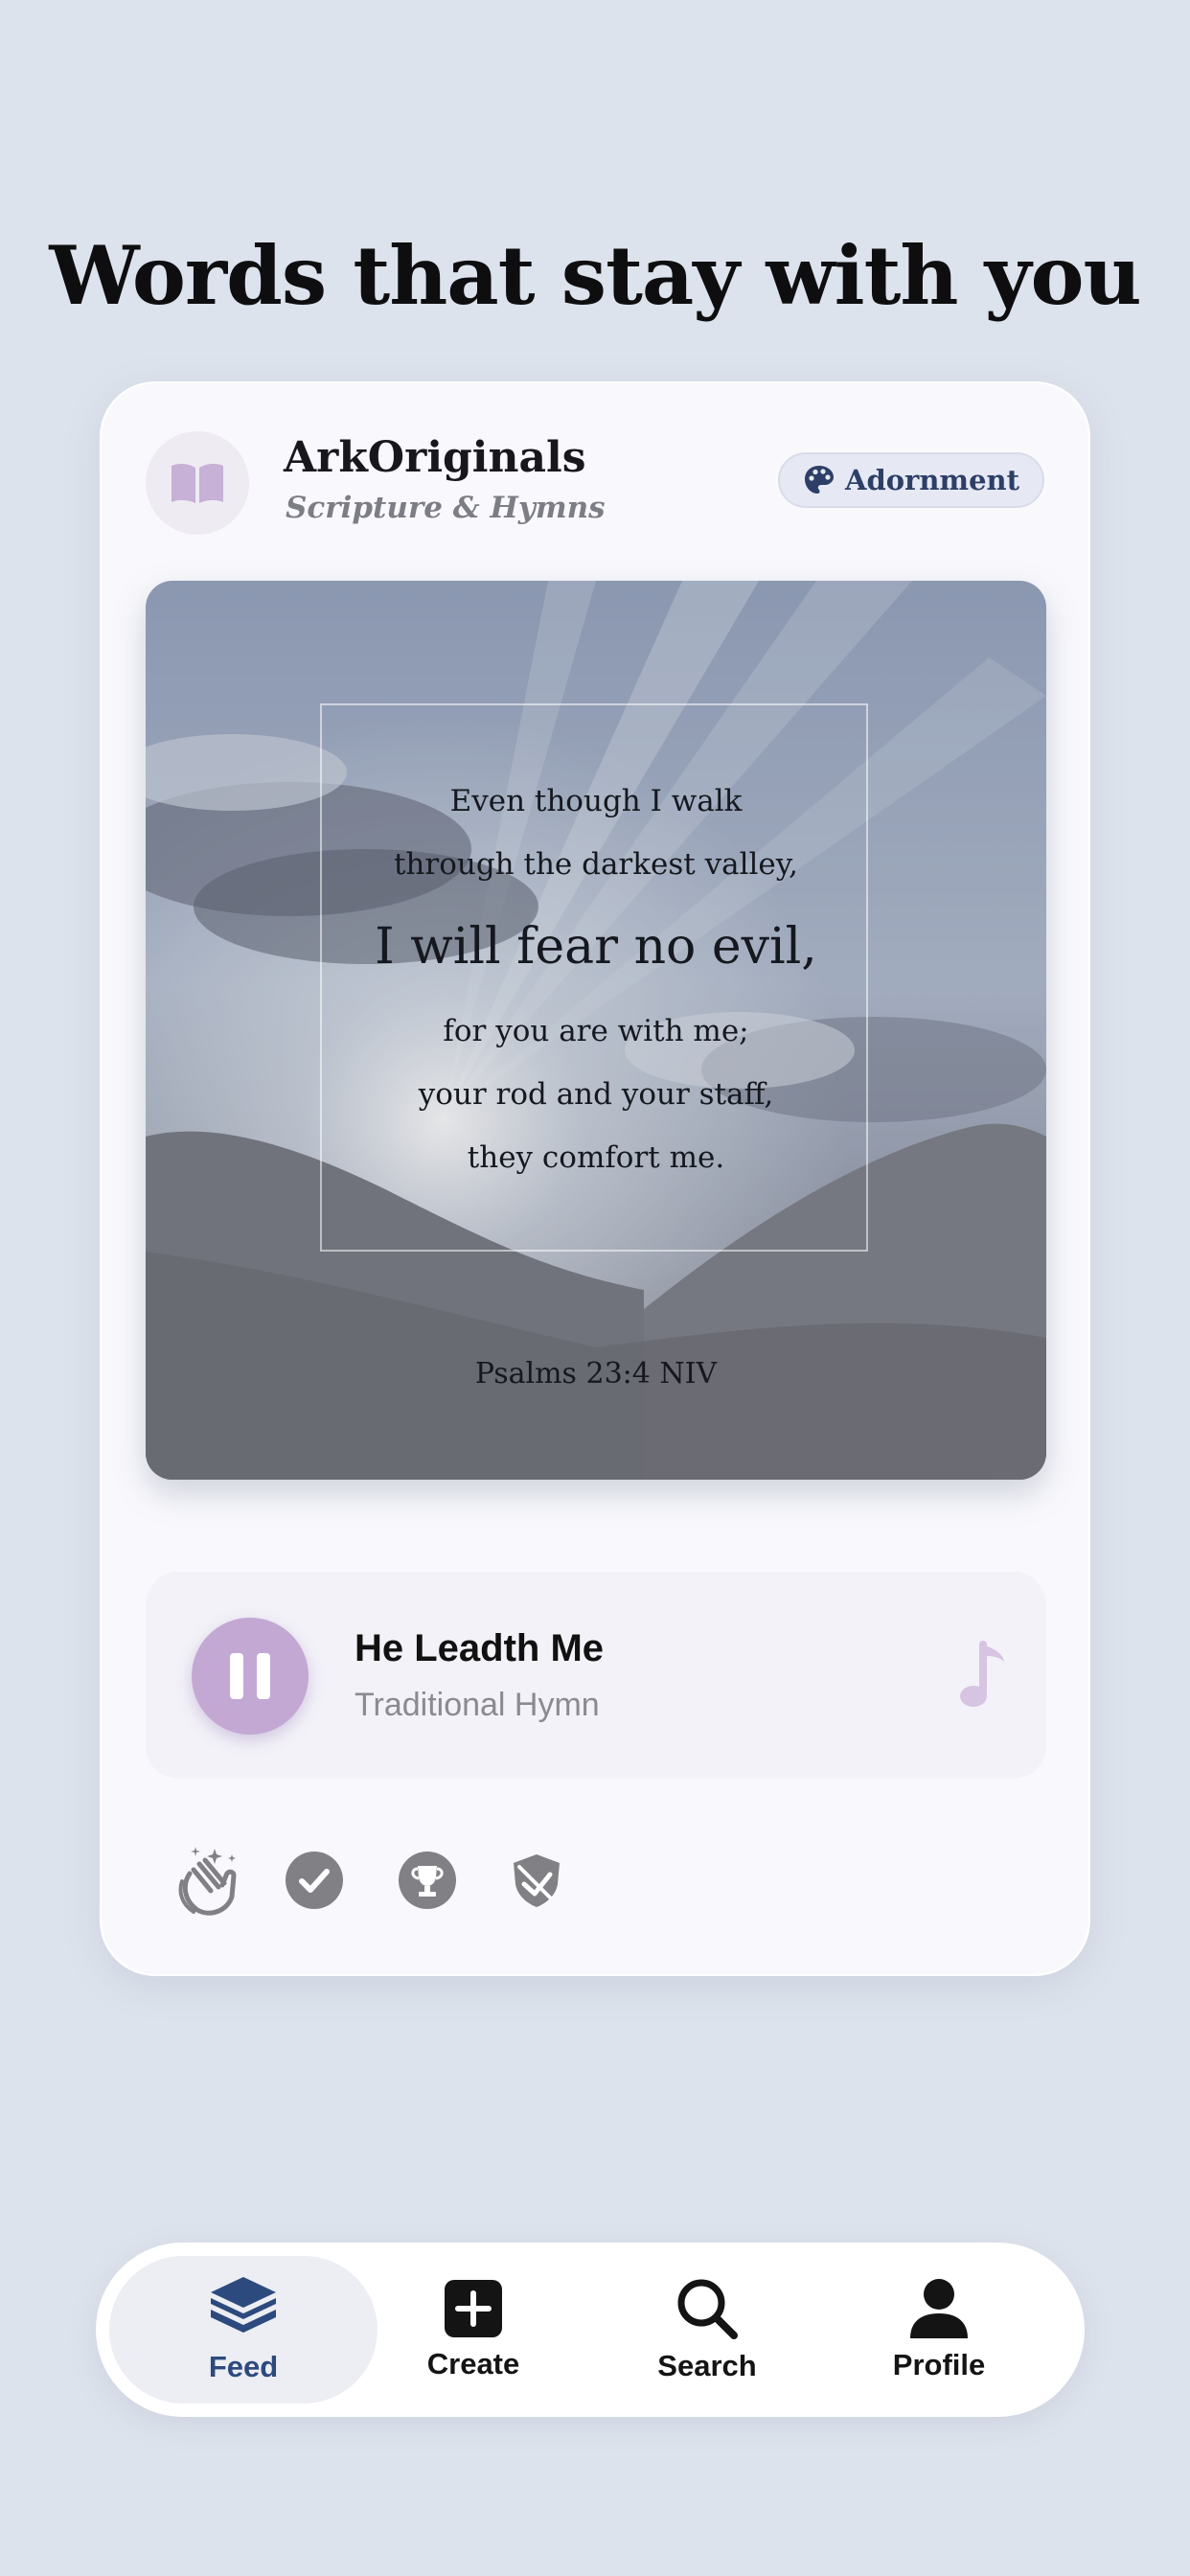 This screenshot has width=1190, height=2576. I want to click on verse-reference: Psalms 23:4 NIV, so click(596, 1374).